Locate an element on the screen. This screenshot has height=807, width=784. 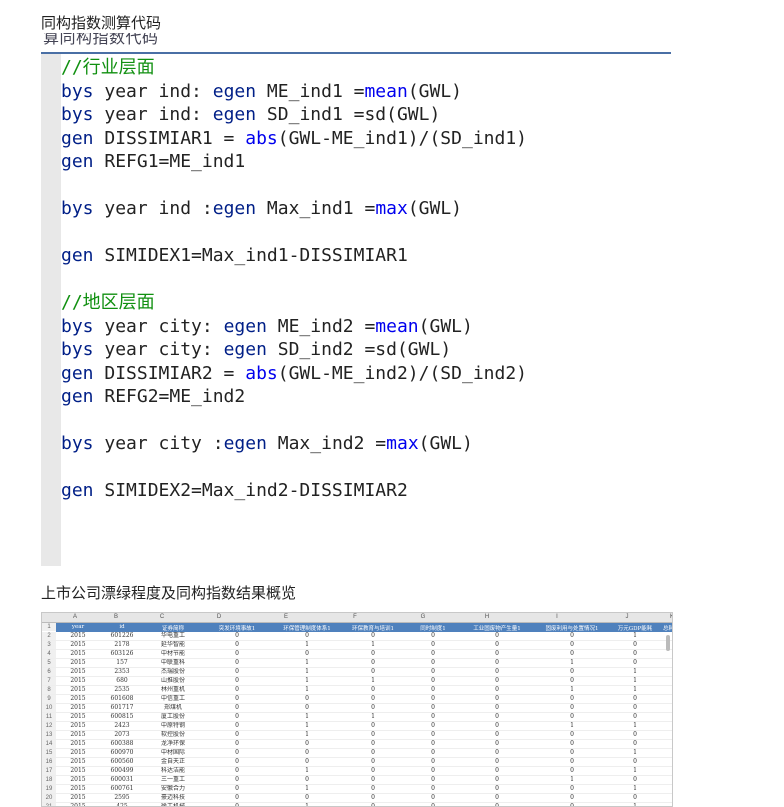
table-cell: 601608 is located at coordinates (122, 698).